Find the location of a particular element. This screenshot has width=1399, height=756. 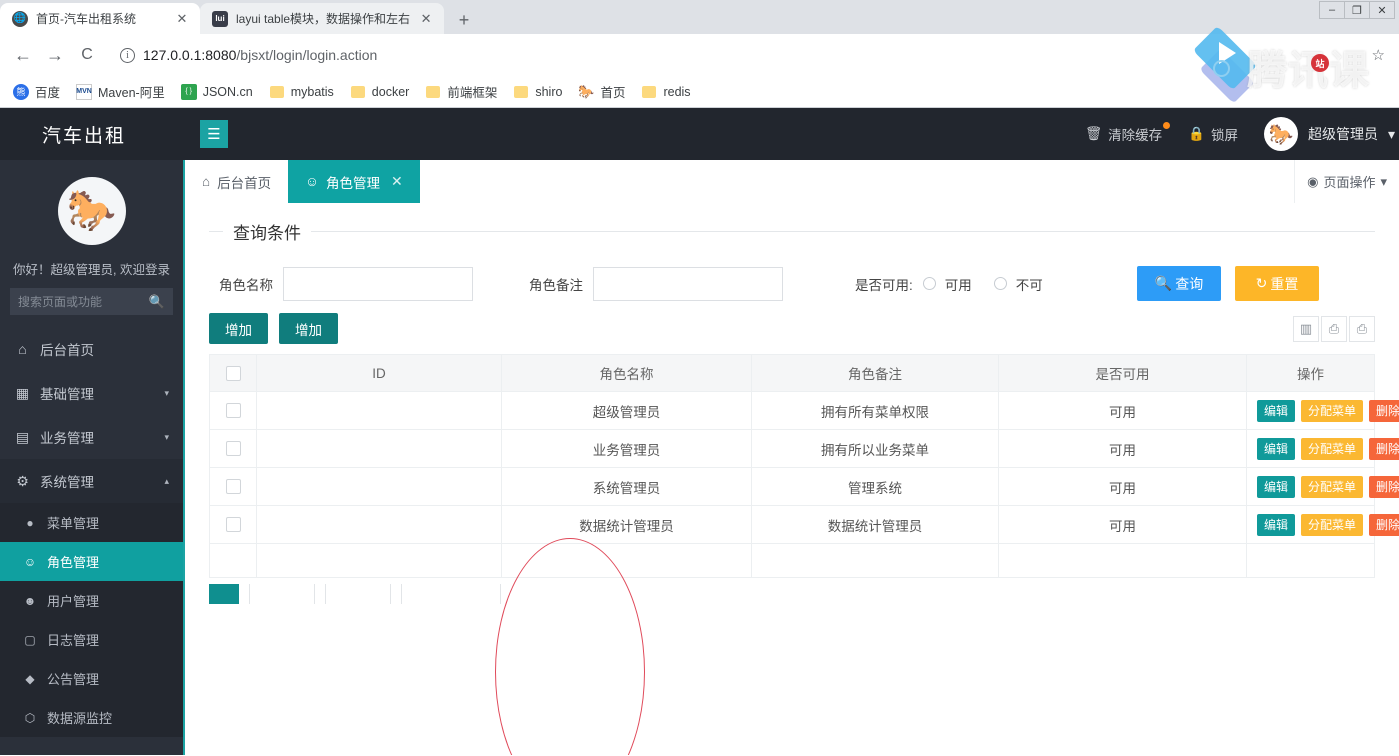

minimize-button: – is located at coordinates (1332, 10).